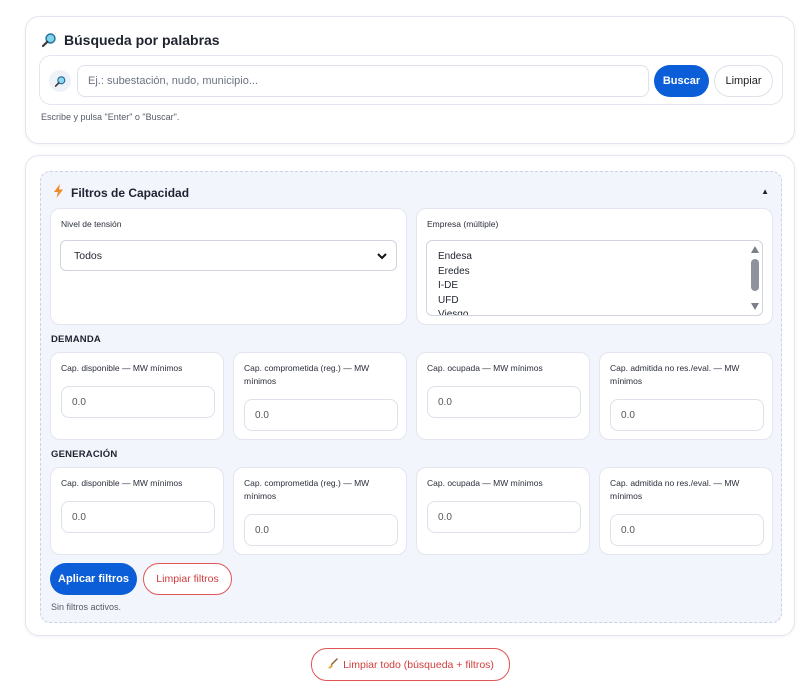  What do you see at coordinates (307, 489) in the screenshot?
I see `generation-committed-label: Cap. comprometida (reg.) — MW mínimos` at bounding box center [307, 489].